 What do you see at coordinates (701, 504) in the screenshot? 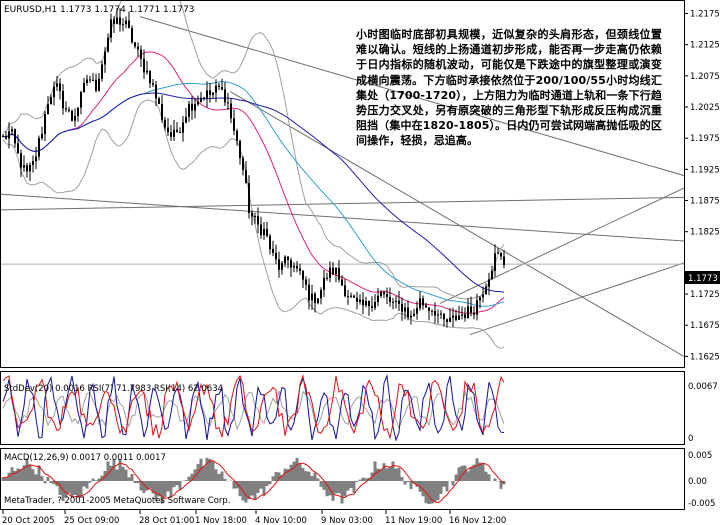
I see `indicator2-tick-label: -0.005` at bounding box center [701, 504].